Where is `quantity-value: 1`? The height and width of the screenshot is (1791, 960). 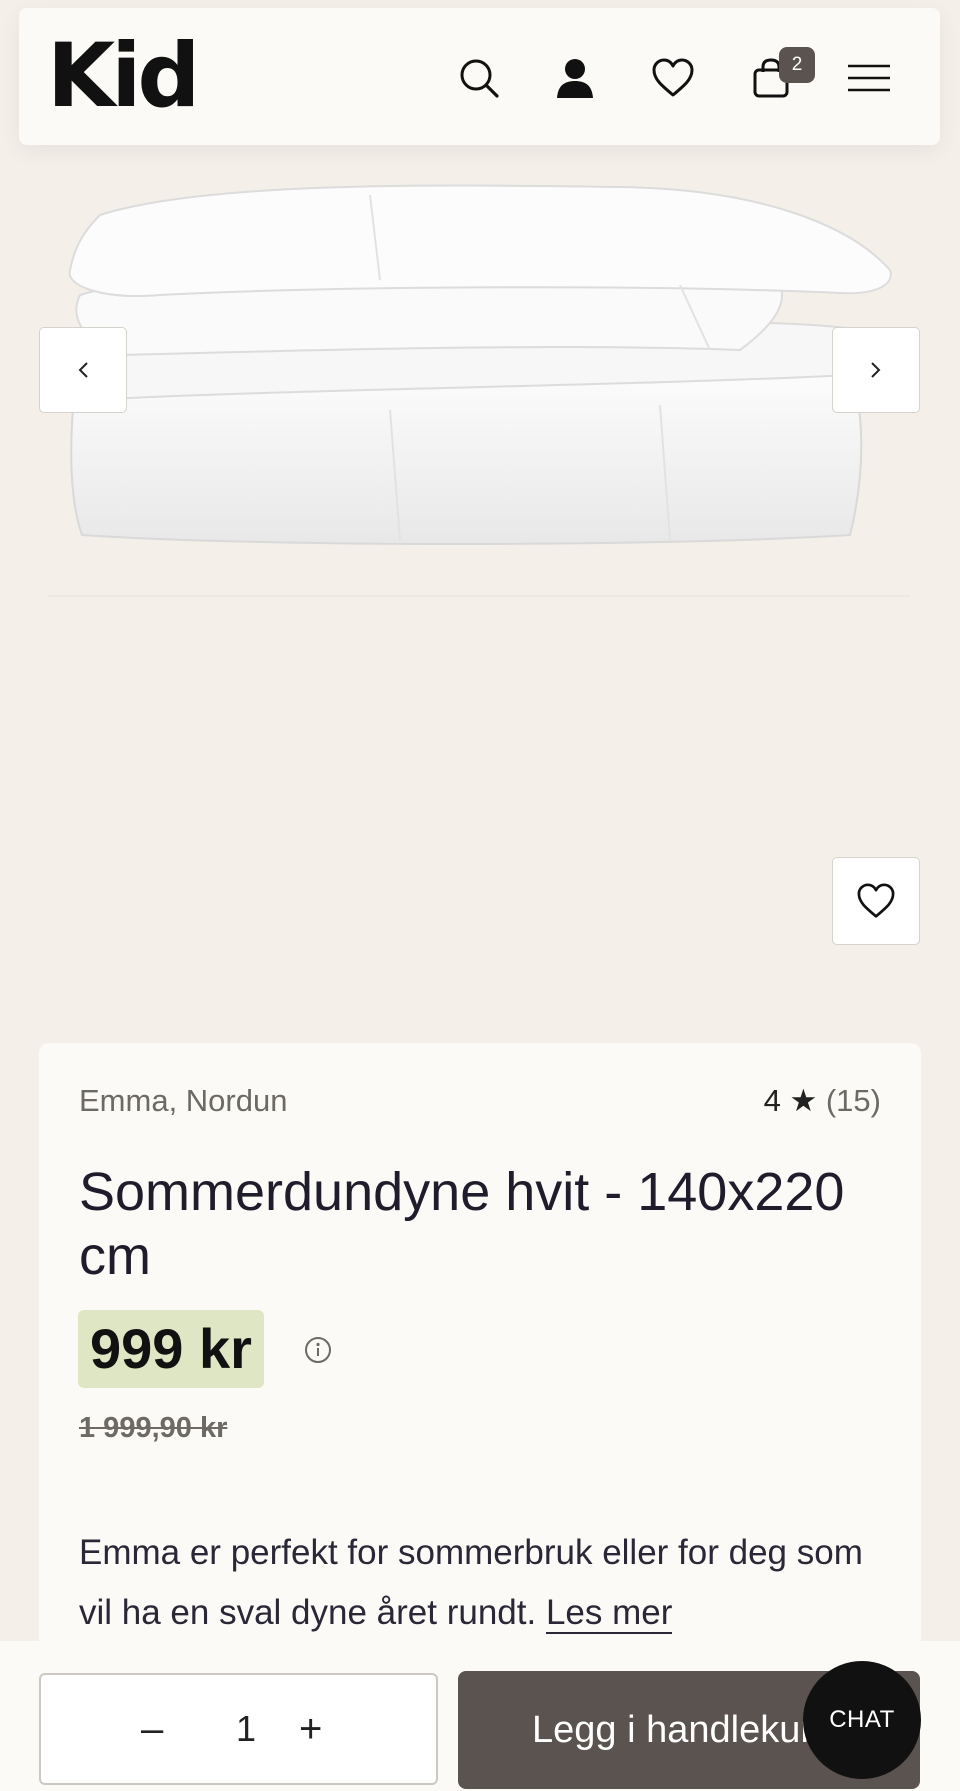 quantity-value: 1 is located at coordinates (246, 1729).